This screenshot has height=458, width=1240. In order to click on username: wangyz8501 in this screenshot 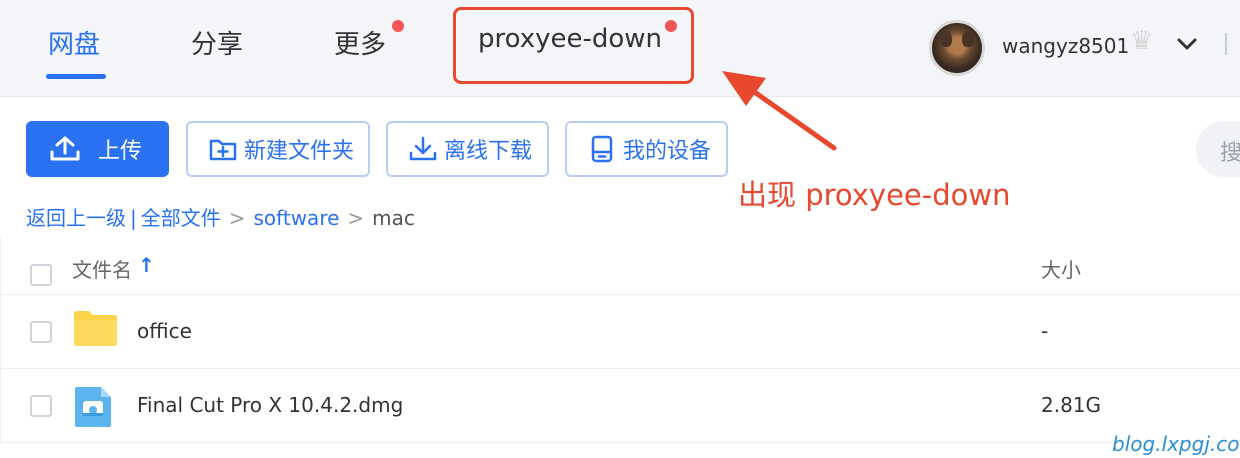, I will do `click(1065, 46)`.